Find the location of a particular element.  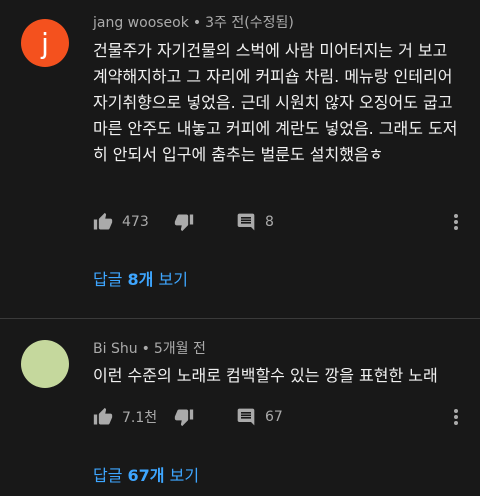

view-replies-link: 답글 8개 보기 is located at coordinates (140, 278).